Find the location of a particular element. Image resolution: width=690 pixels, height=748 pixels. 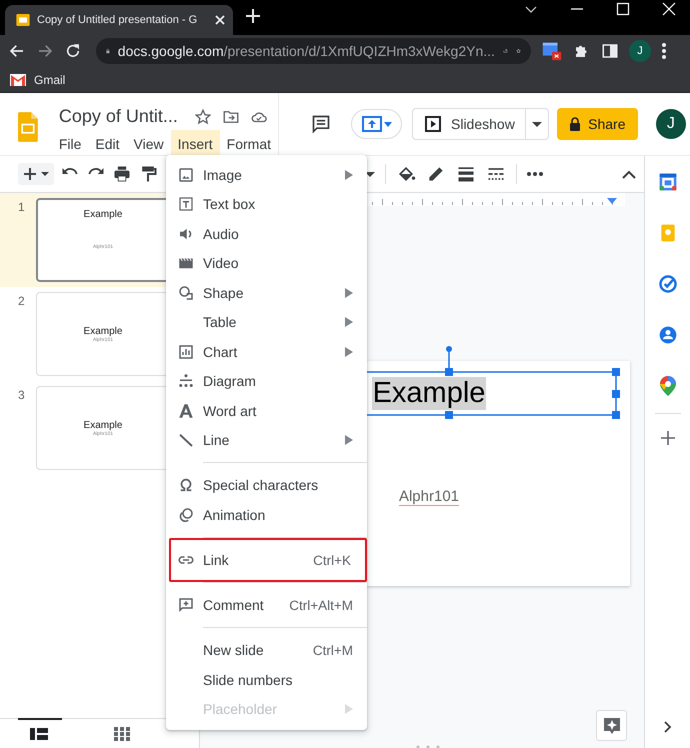

new-slide-button is located at coordinates (36, 174).